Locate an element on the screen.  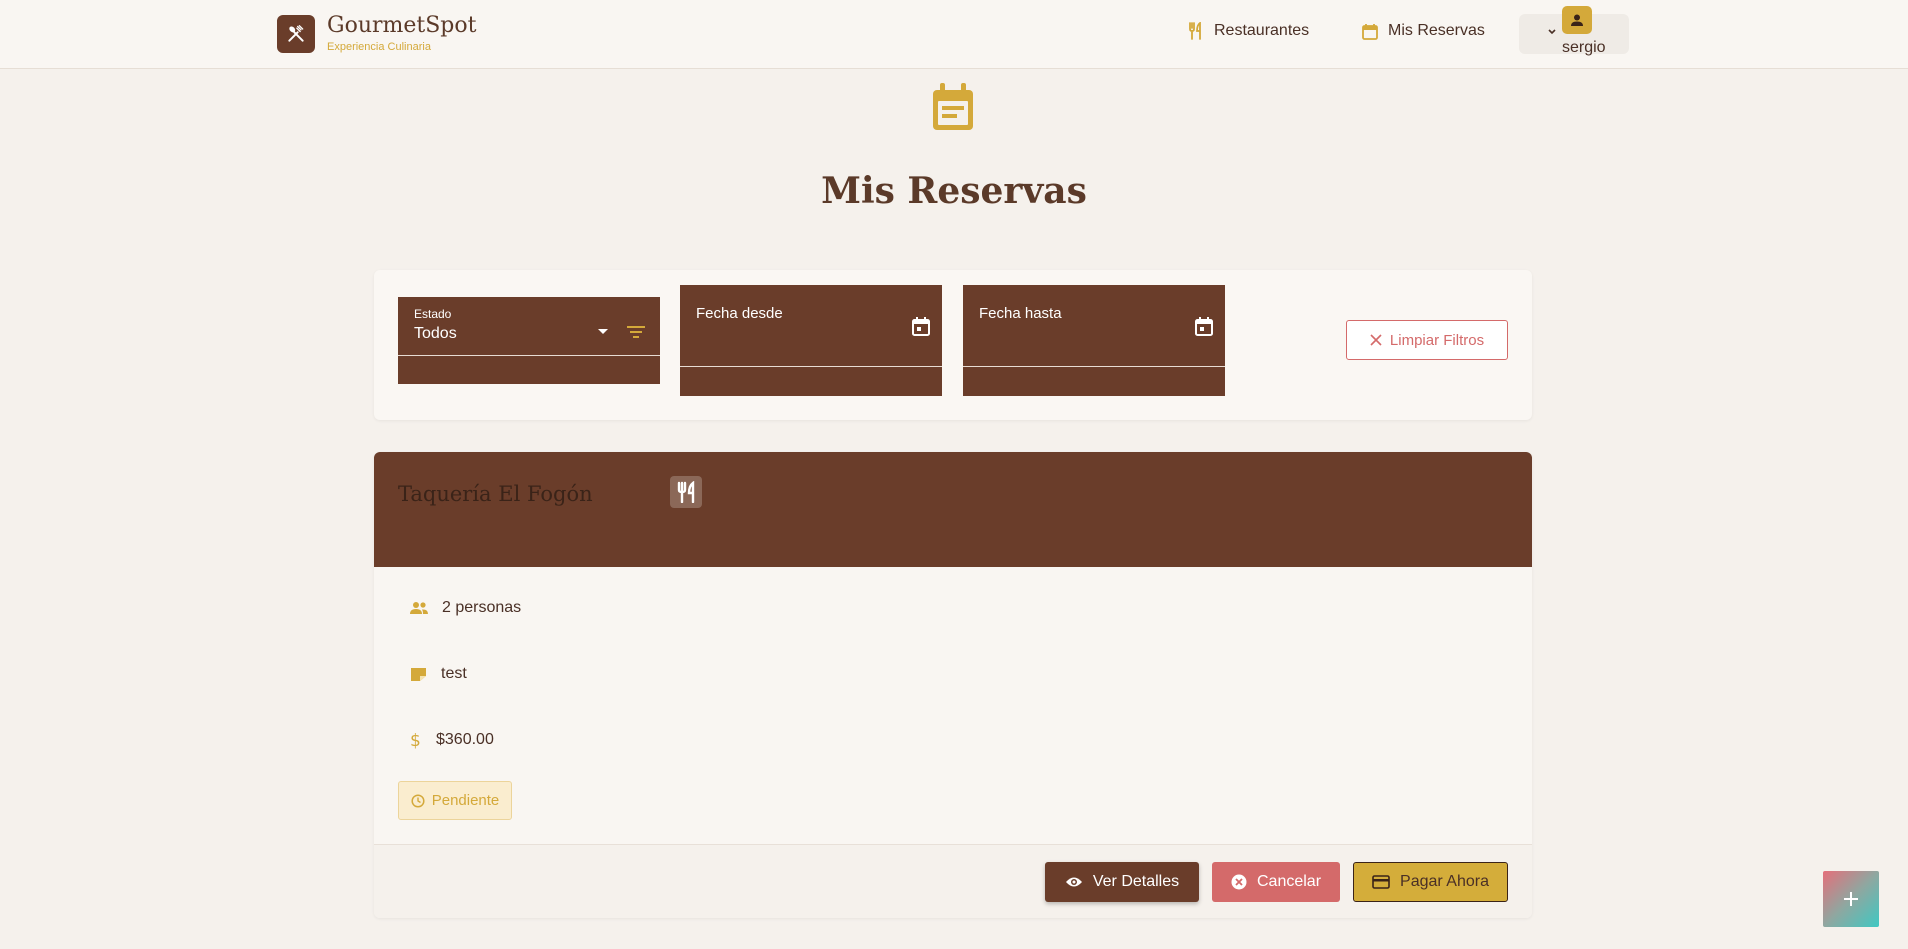
cancel-circle-icon is located at coordinates (1239, 882).